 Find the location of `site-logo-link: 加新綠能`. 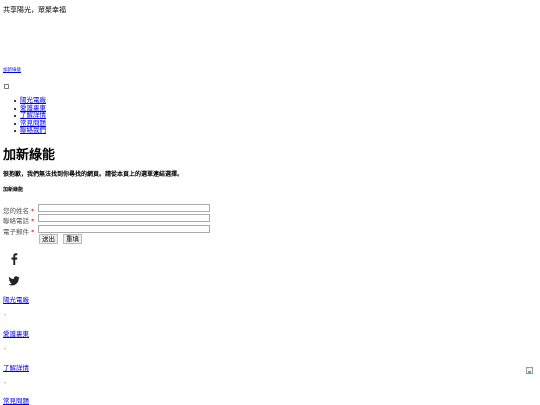

site-logo-link: 加新綠能 is located at coordinates (12, 70).